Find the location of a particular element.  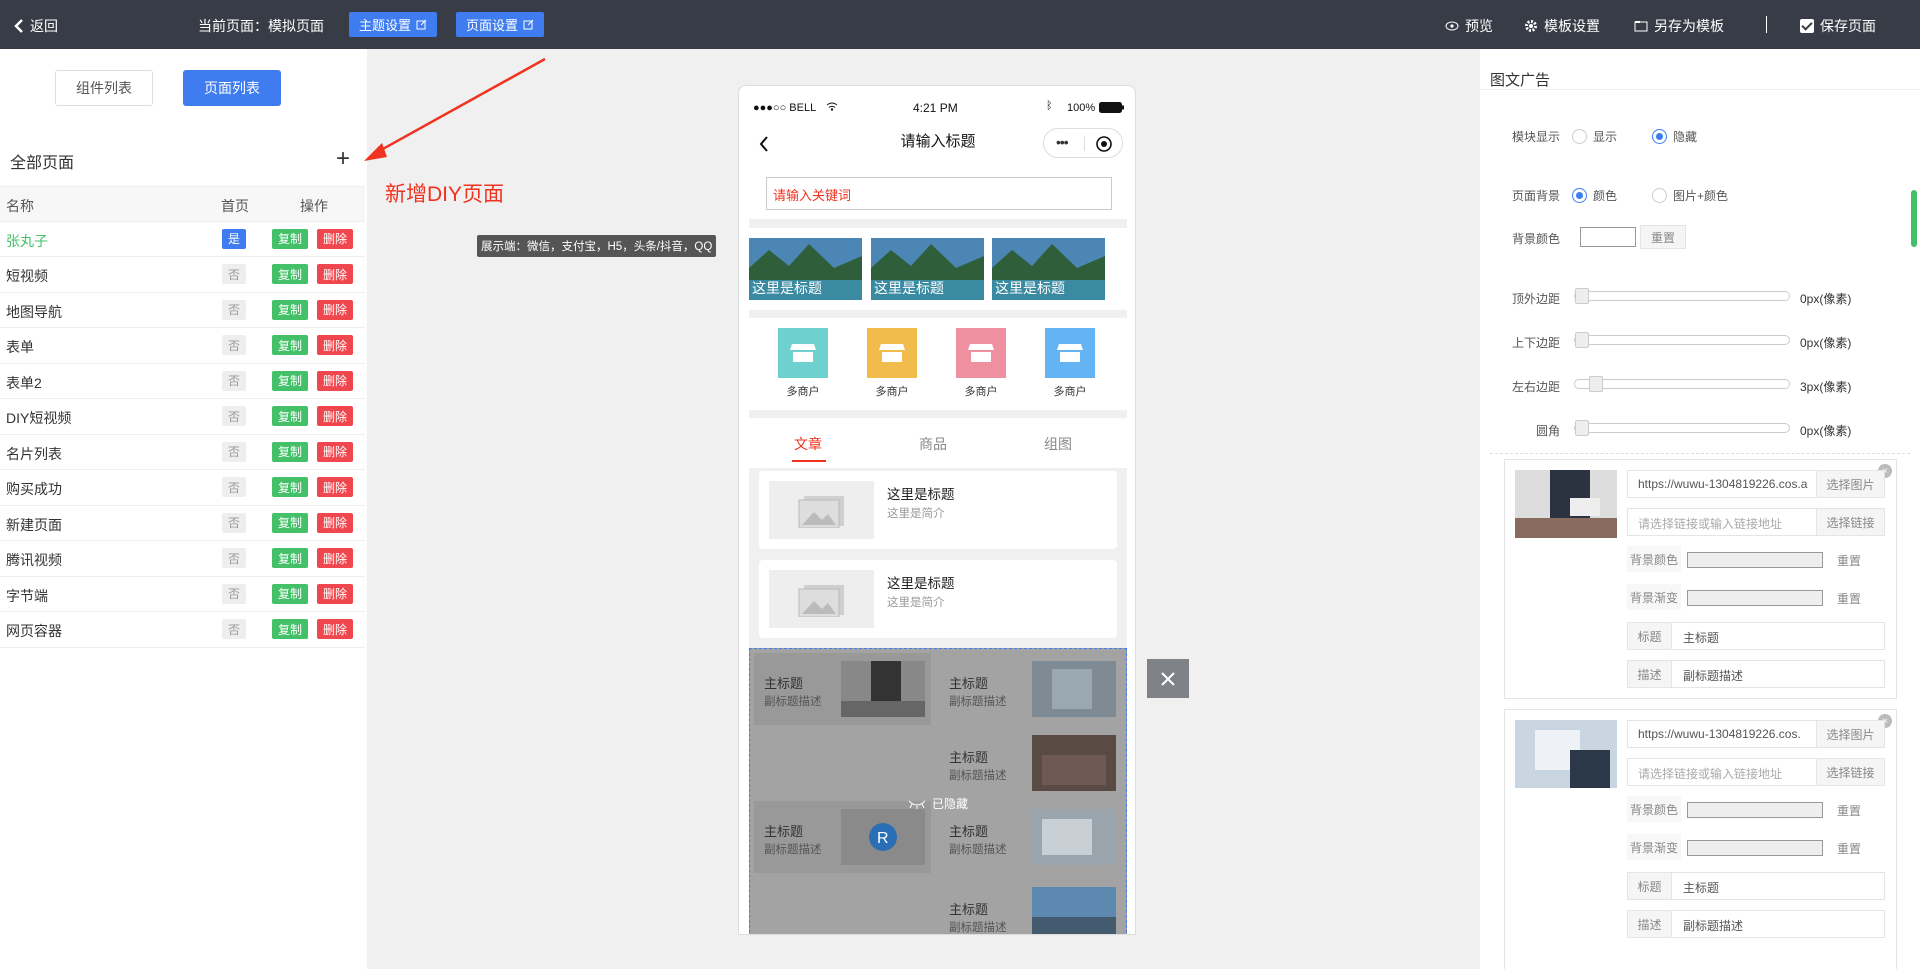

page-settings-button: 页面设置 is located at coordinates (500, 24).